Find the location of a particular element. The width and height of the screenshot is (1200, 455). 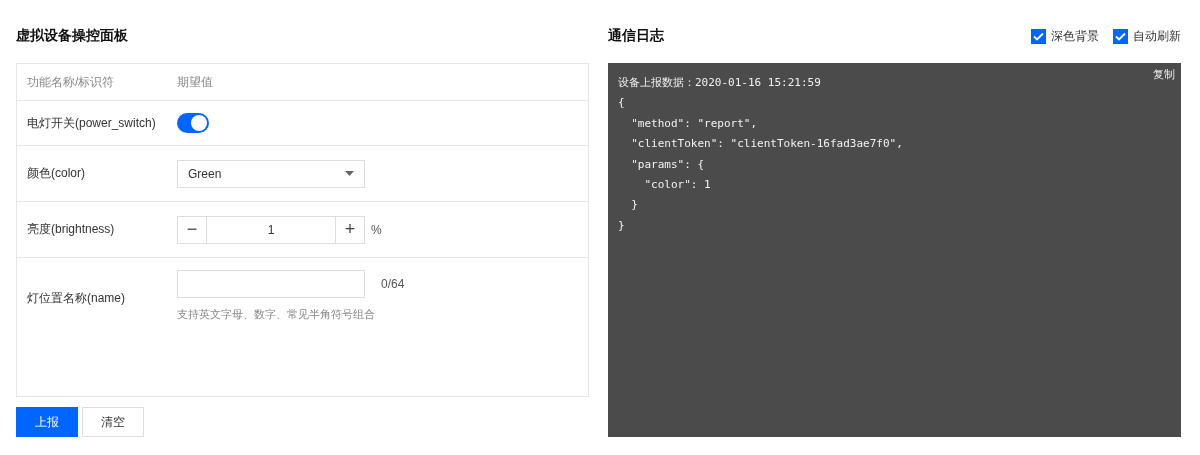

log-line: "params": { is located at coordinates (667, 164).